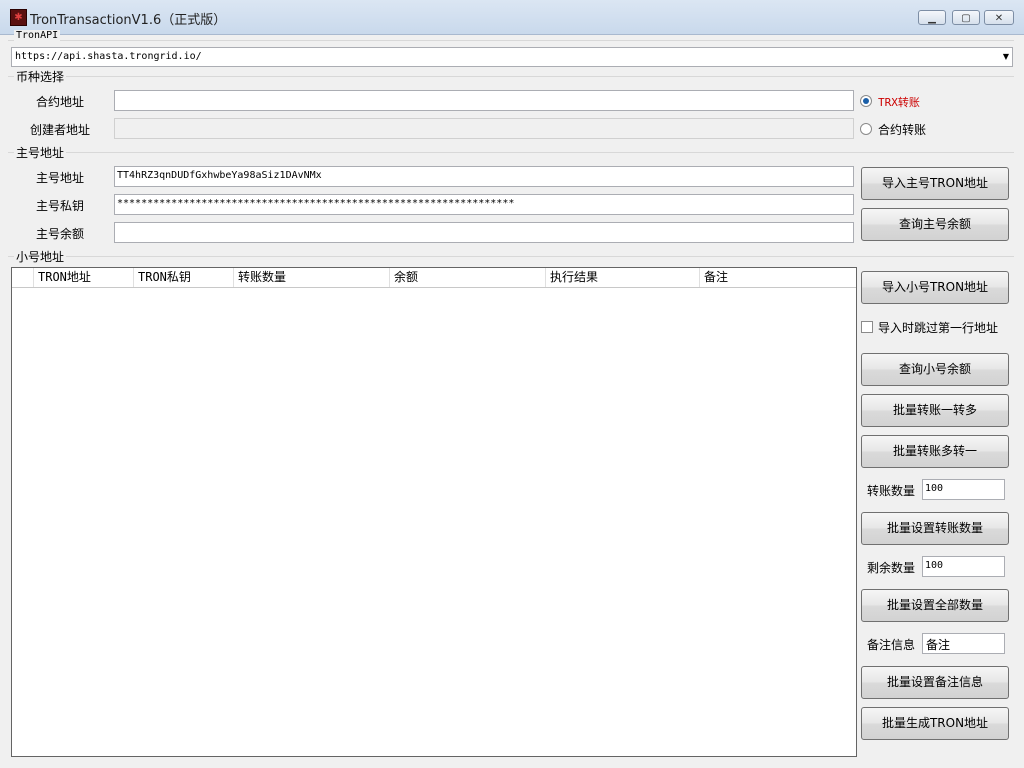  Describe the element at coordinates (511, 76) in the screenshot. I see `coin-group-line` at that location.